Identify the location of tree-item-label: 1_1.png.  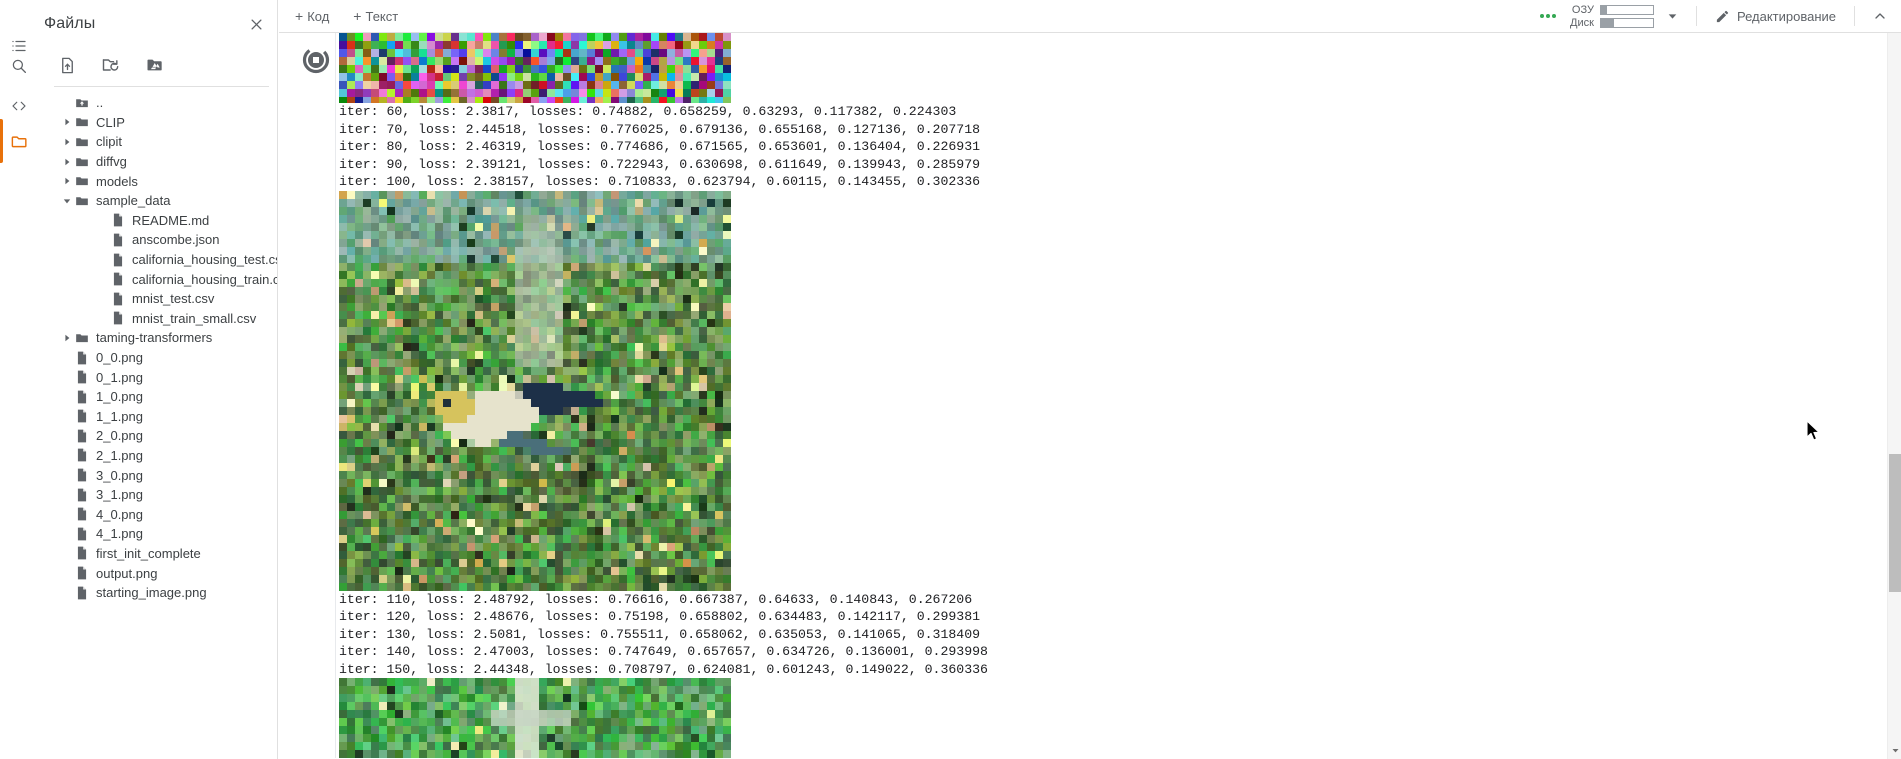
(119, 416).